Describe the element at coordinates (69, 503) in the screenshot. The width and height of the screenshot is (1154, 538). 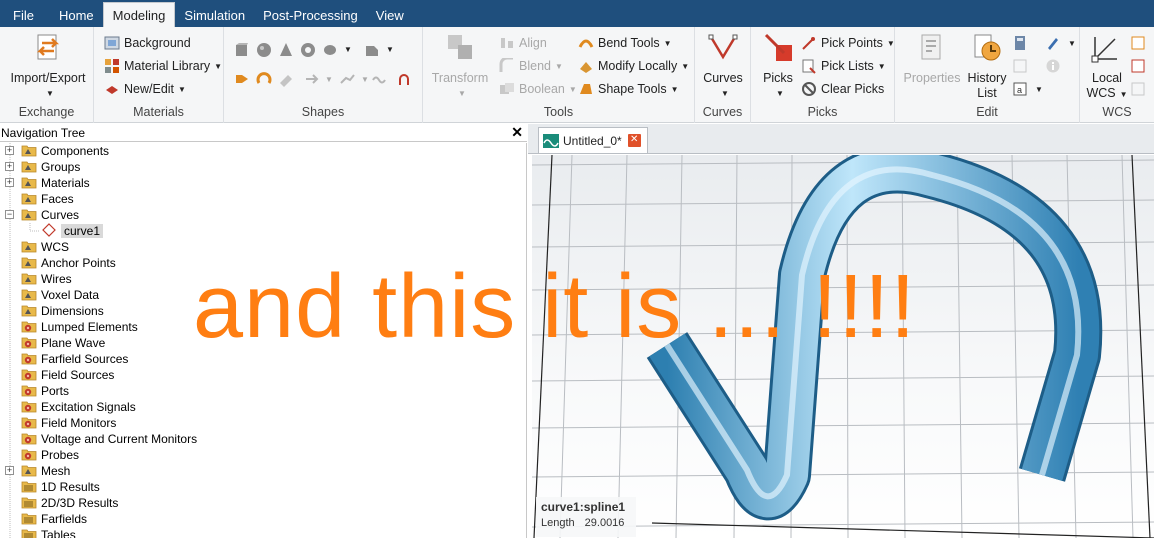
I see `tree-item: 2D/3D Results` at that location.